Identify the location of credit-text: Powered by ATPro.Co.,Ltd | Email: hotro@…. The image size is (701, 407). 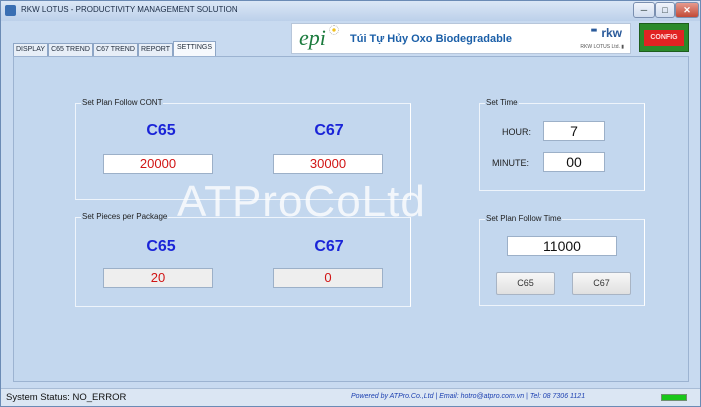
(468, 396).